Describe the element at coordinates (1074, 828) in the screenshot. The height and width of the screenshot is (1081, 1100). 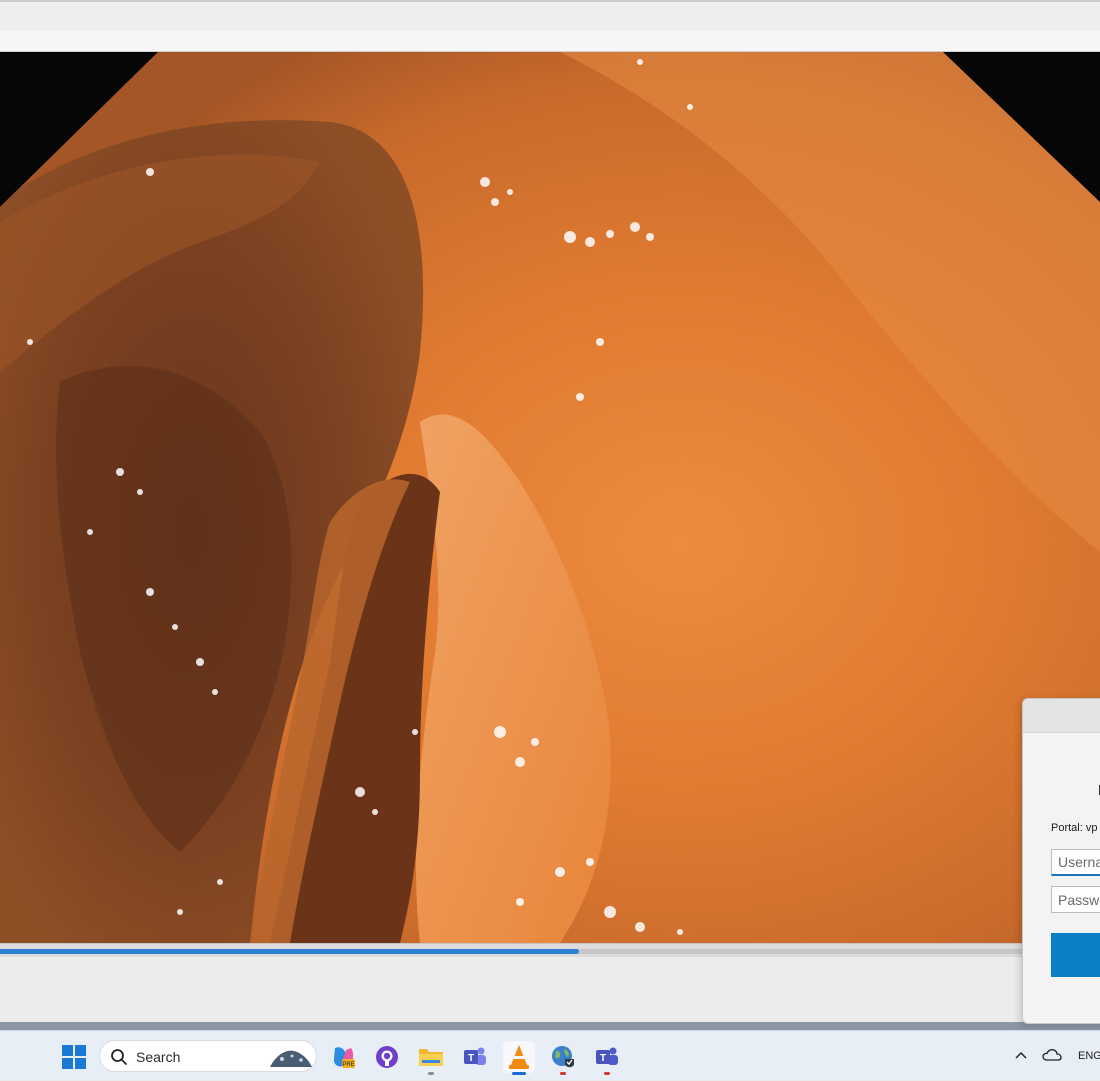
I see `portal-label: Portal: vp` at that location.